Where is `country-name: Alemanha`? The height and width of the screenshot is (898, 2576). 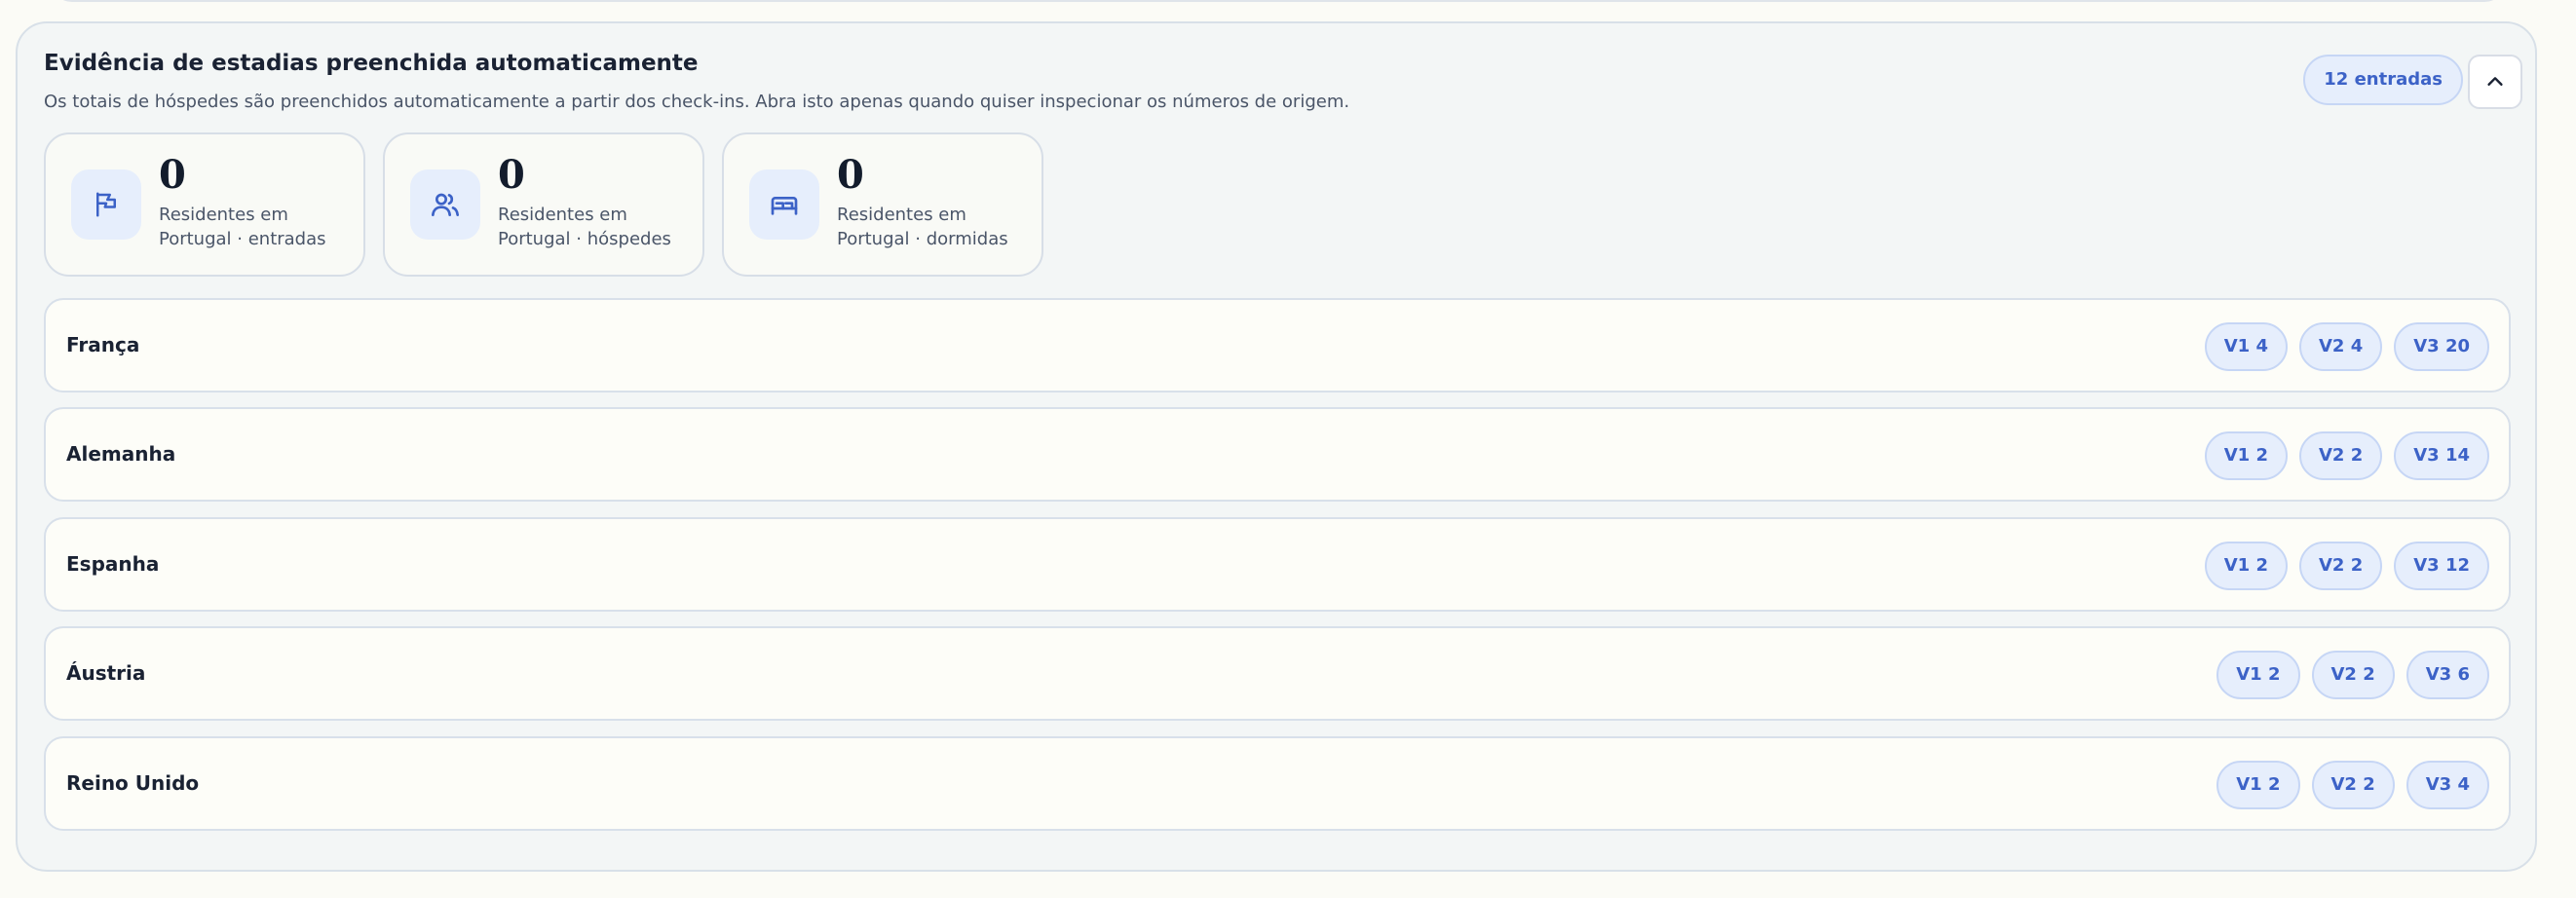 country-name: Alemanha is located at coordinates (121, 454).